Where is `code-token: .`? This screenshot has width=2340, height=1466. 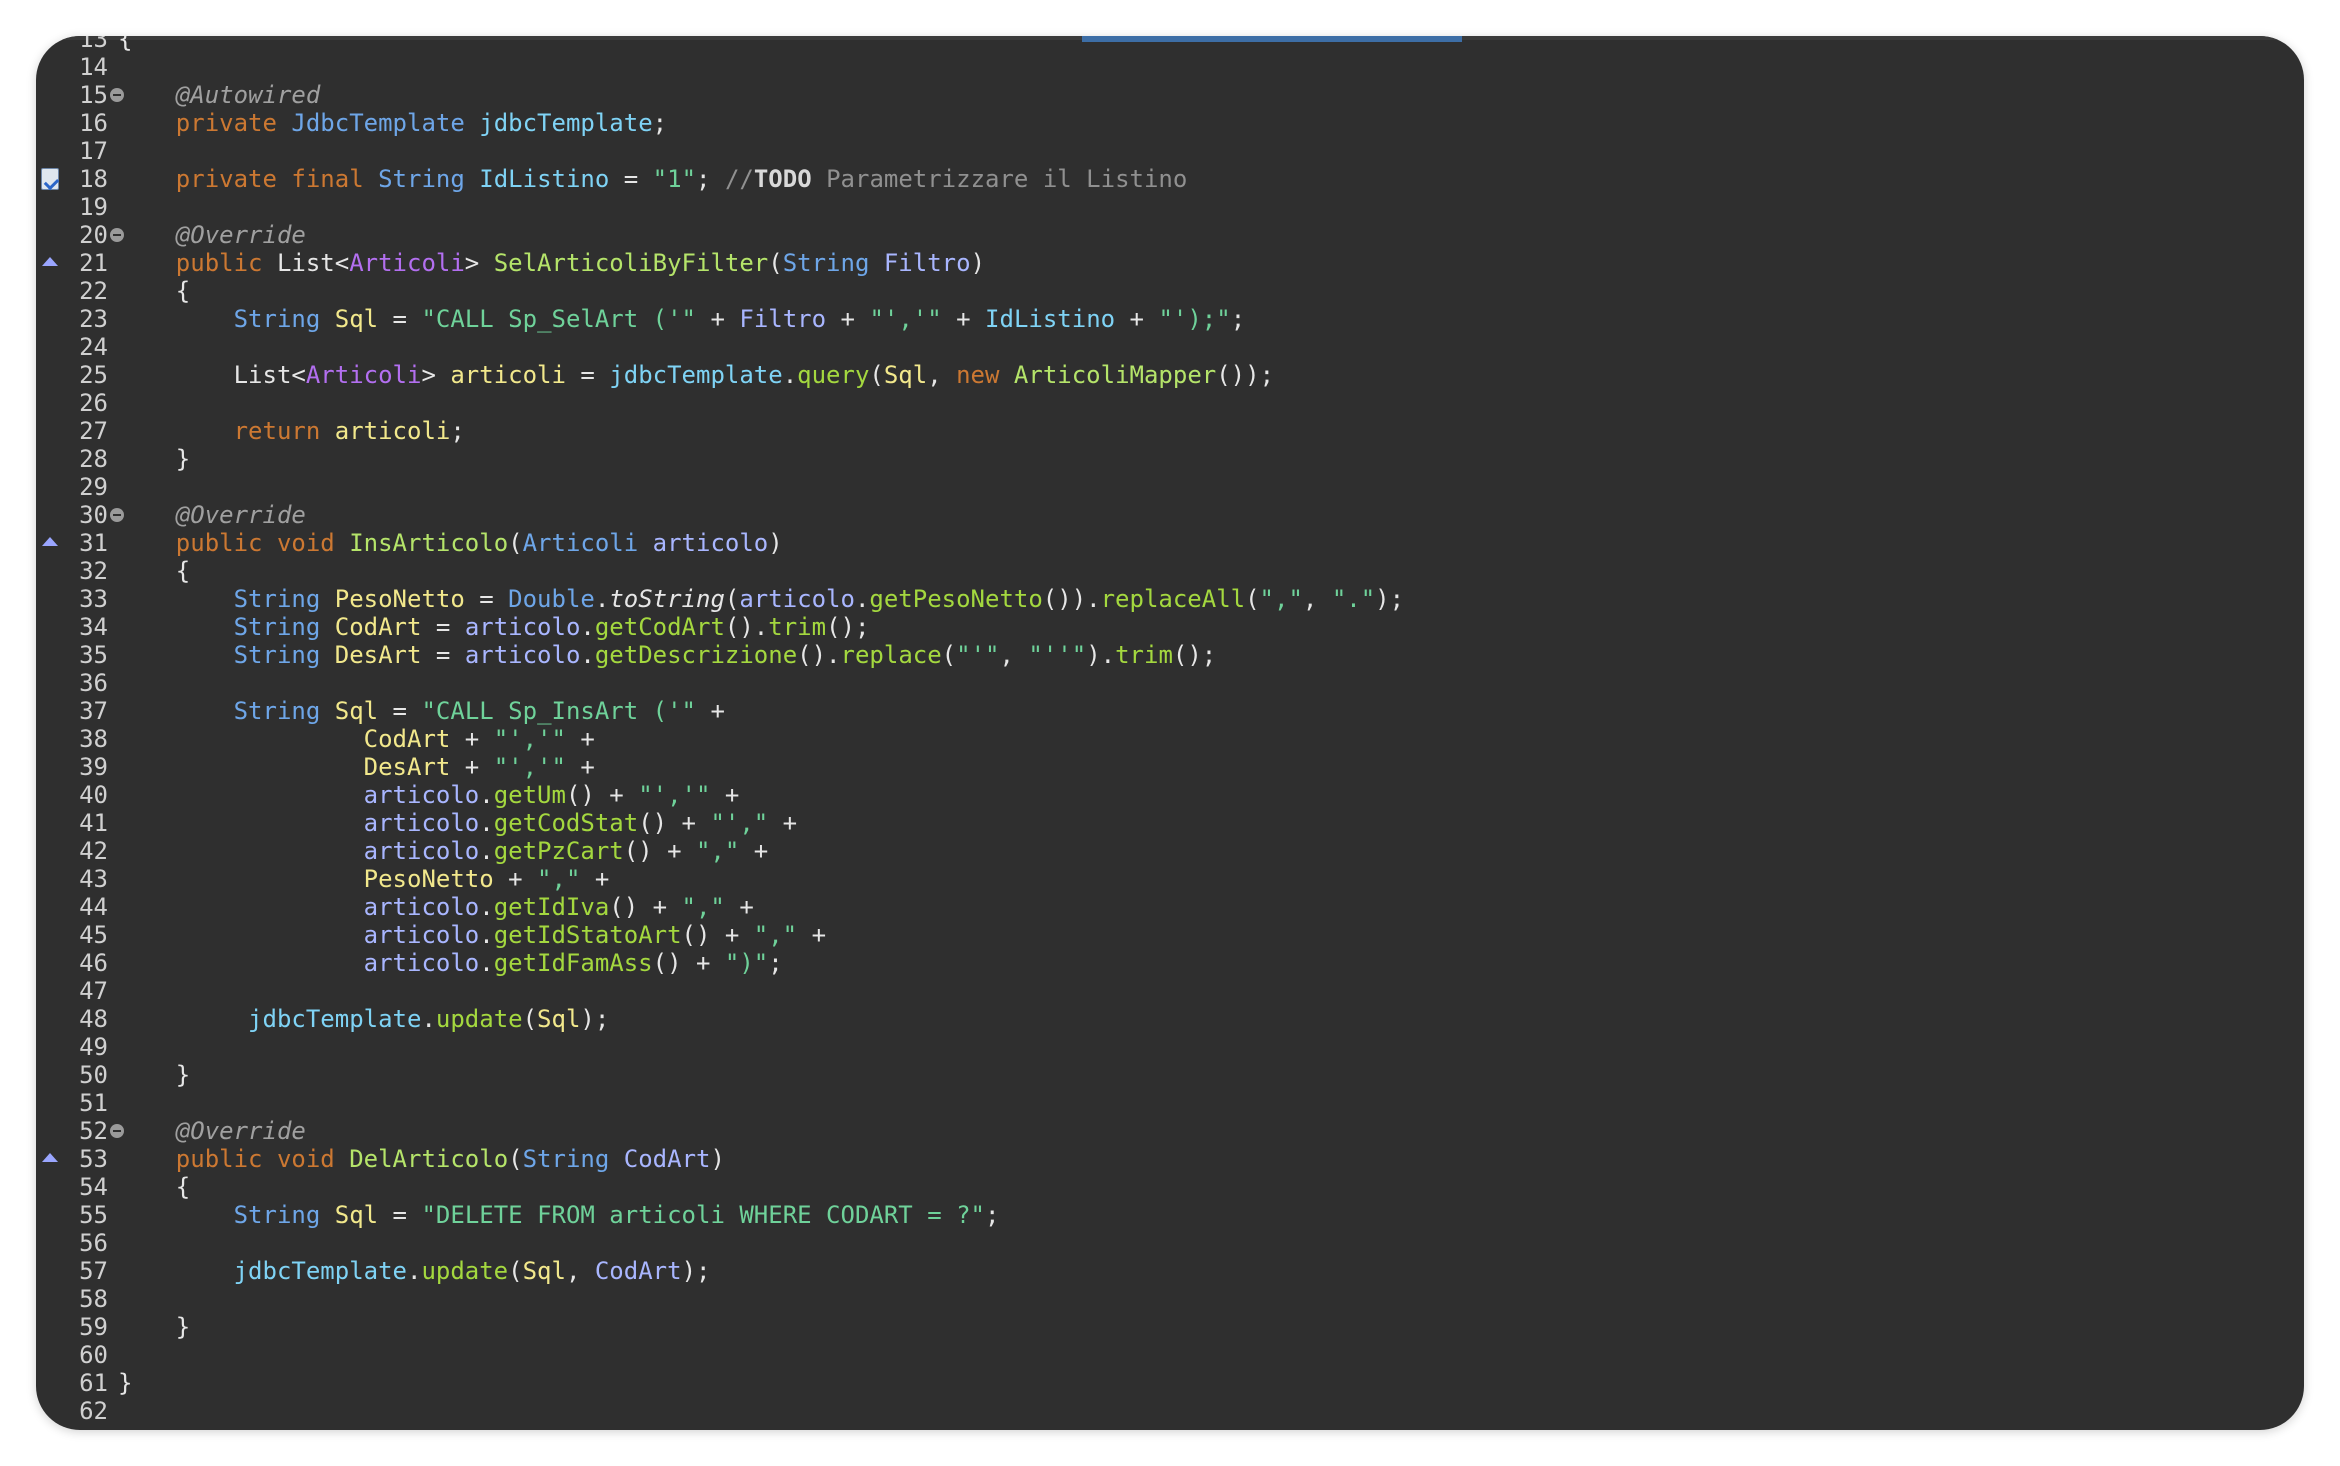 code-token: . is located at coordinates (486, 795).